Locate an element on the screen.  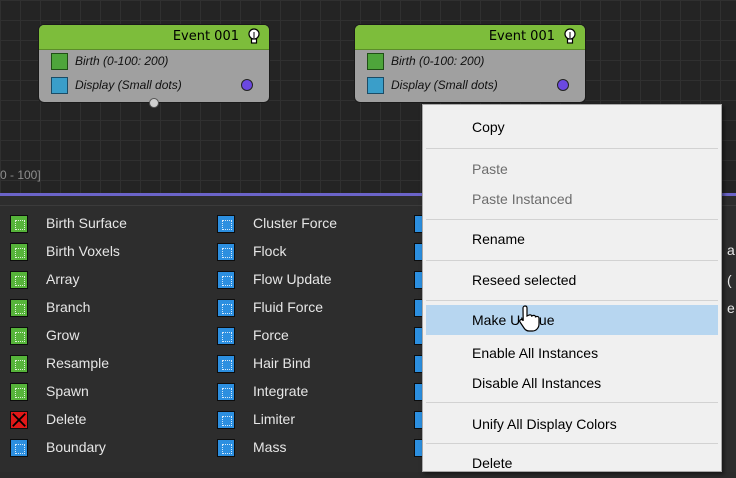
depot-item-spawn: Spawn is located at coordinates (110, 394).